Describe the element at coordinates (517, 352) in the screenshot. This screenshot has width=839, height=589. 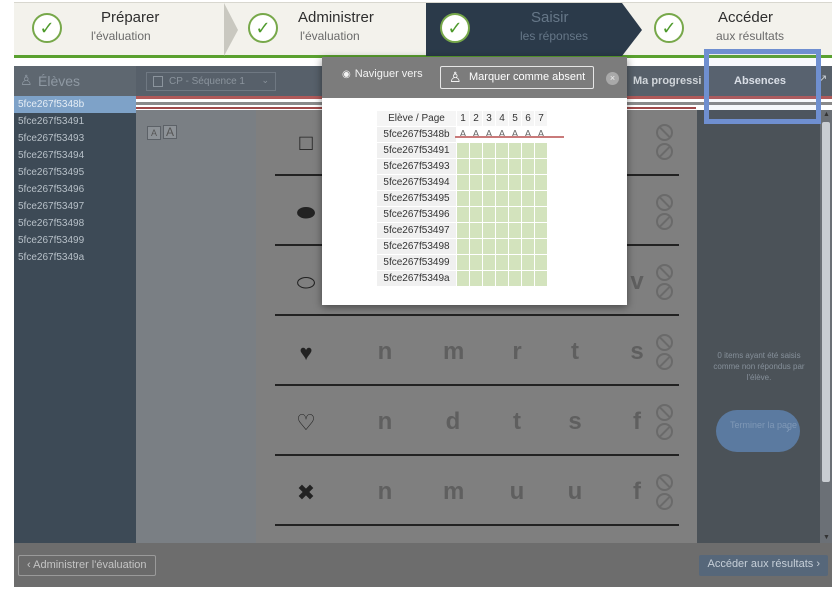
I see `answer-letter: r` at that location.